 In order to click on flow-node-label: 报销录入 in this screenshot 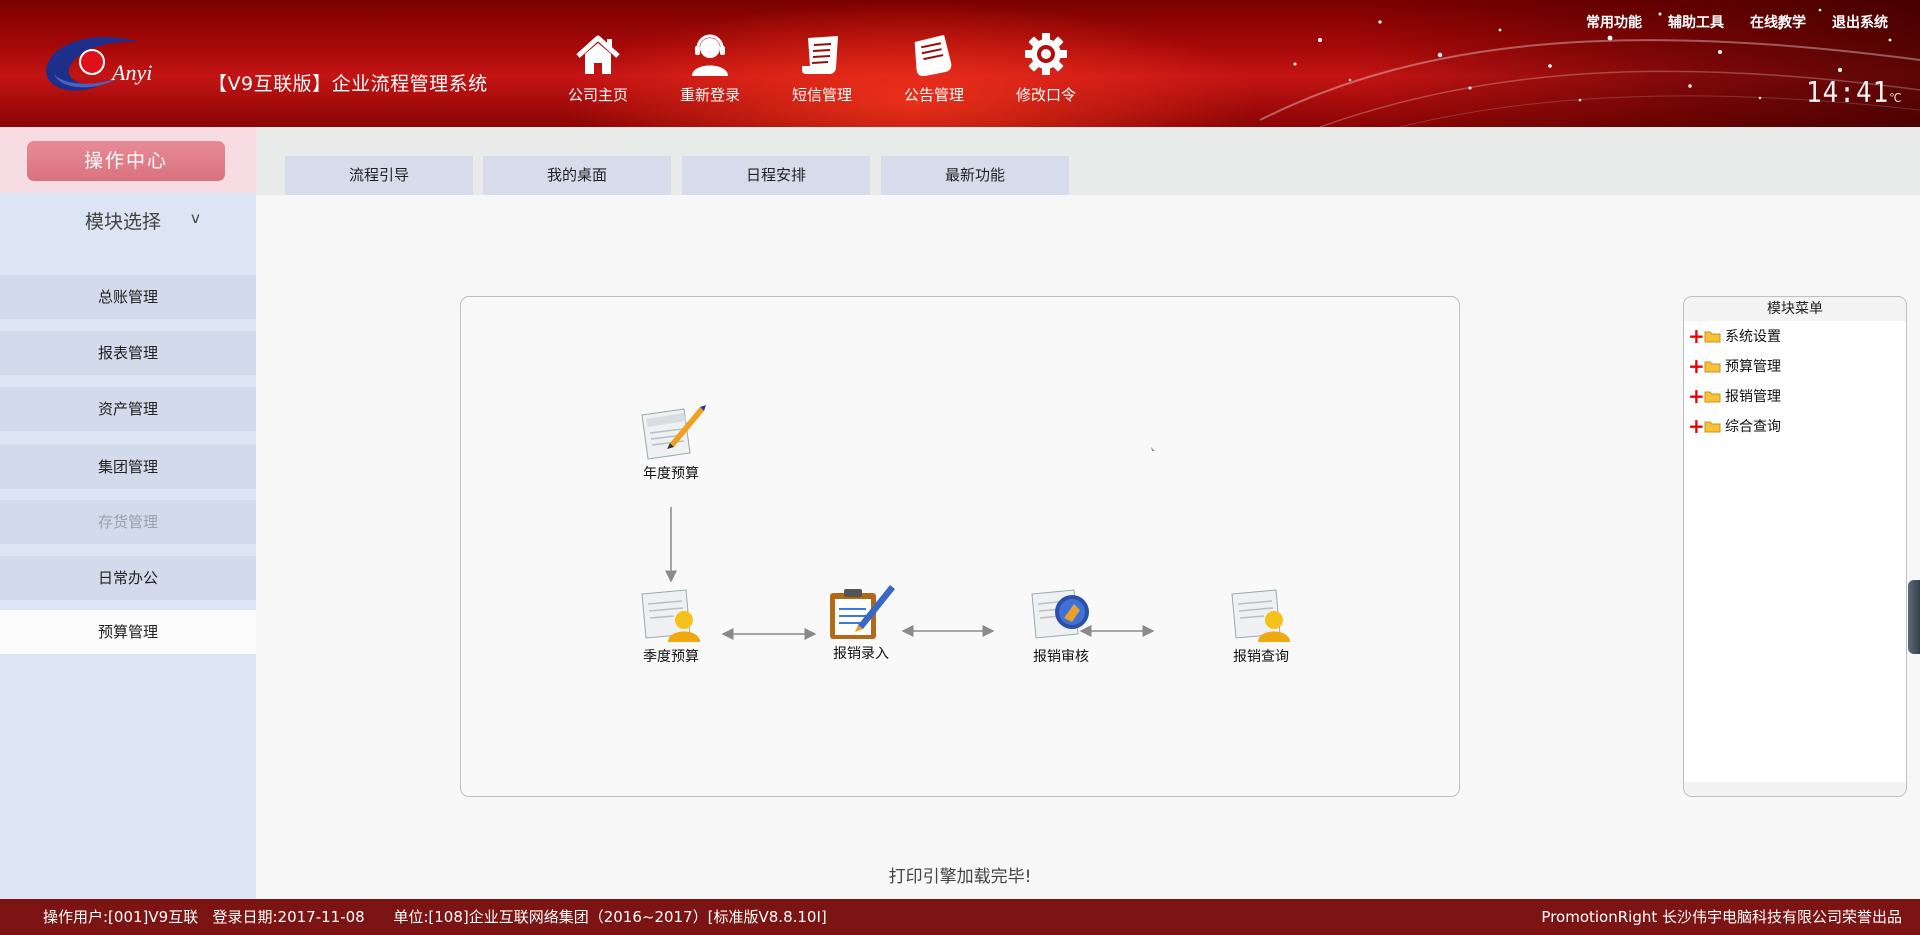, I will do `click(861, 654)`.